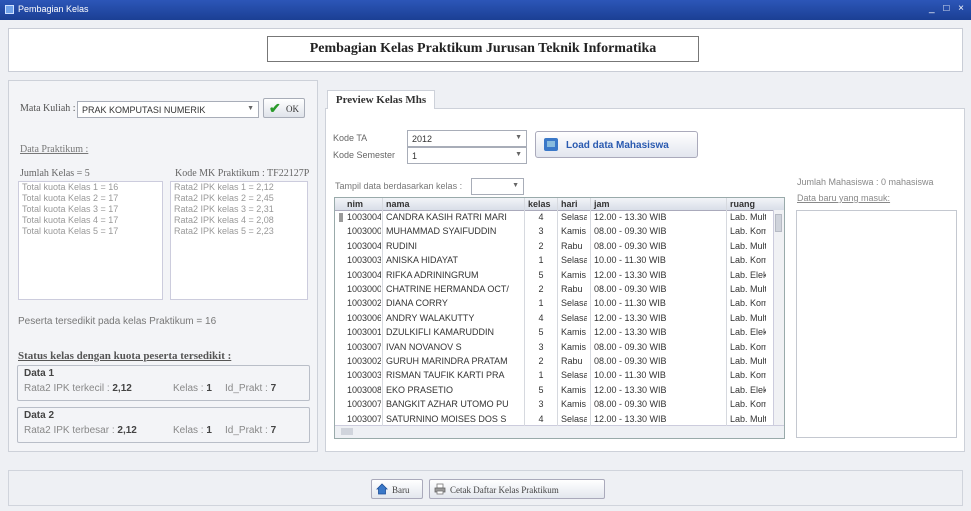  I want to click on table-cell-nim: 10030043, so click(364, 274).